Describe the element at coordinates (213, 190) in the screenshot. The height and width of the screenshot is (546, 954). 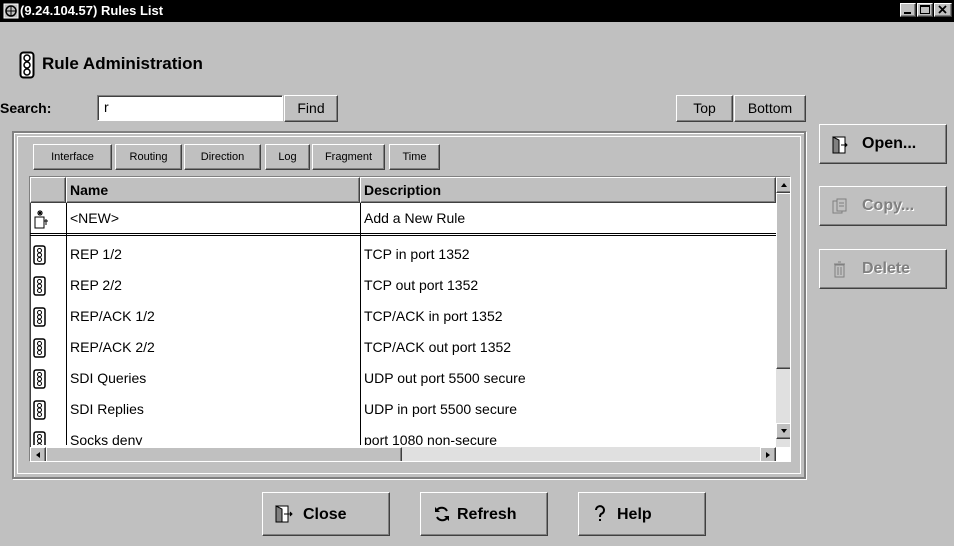
I see `name-column-header: Name` at that location.